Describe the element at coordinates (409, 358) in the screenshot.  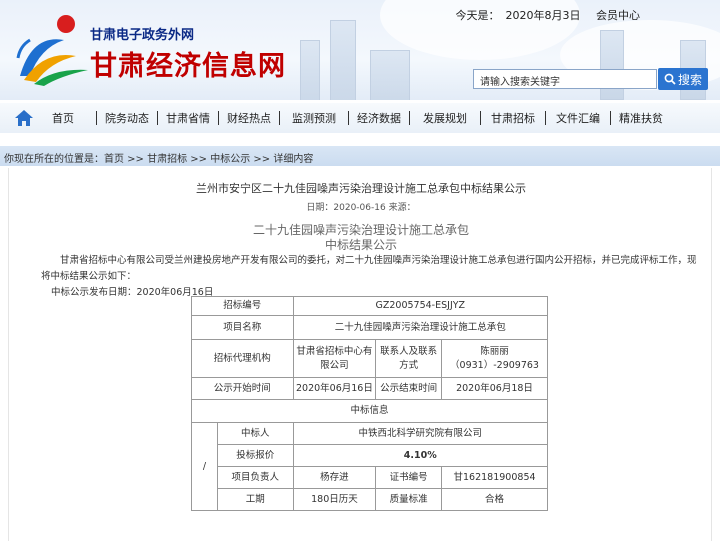
I see `contact-label: 联系人及联系方式` at that location.